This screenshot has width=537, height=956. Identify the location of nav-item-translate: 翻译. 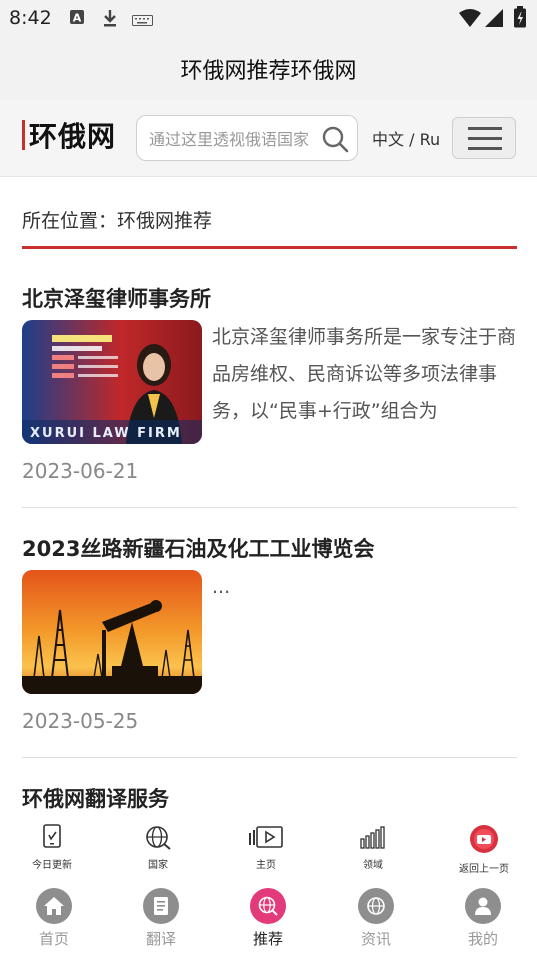
(161, 918).